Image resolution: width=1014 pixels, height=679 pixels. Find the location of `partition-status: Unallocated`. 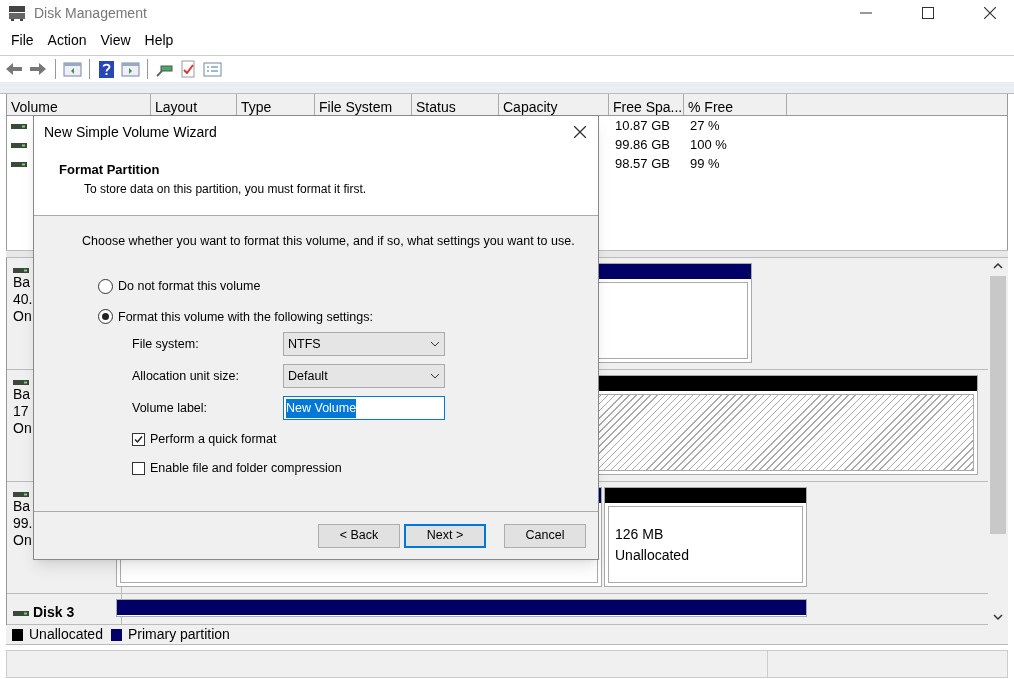

partition-status: Unallocated is located at coordinates (652, 555).